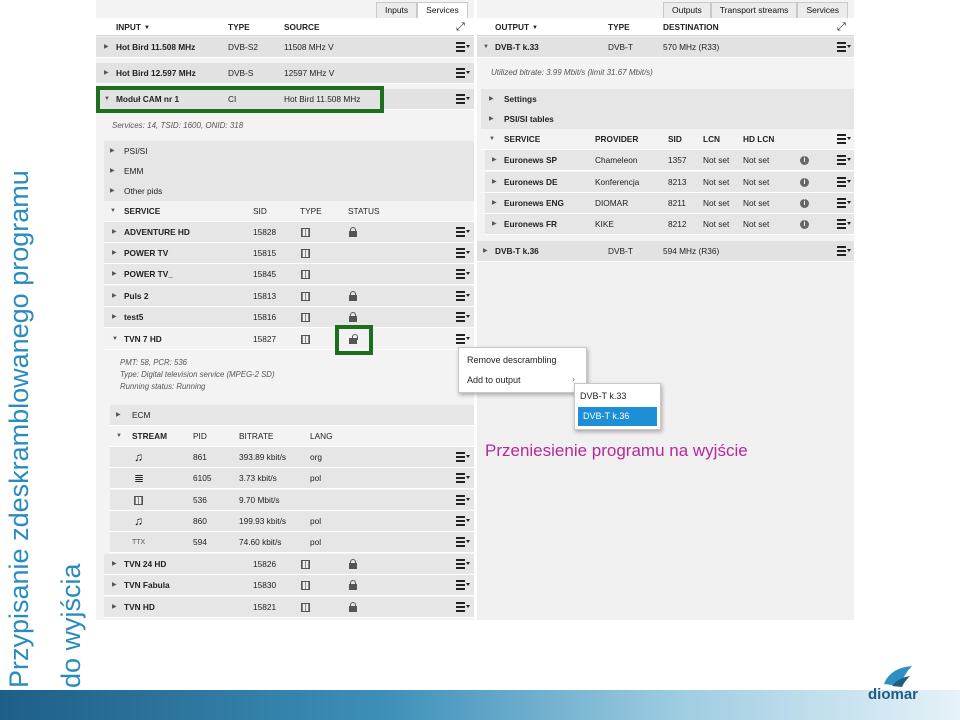 This screenshot has height=720, width=960. What do you see at coordinates (292, 478) in the screenshot?
I see `stream-row: ≣ 6105 3.73 kbit/s pol` at bounding box center [292, 478].